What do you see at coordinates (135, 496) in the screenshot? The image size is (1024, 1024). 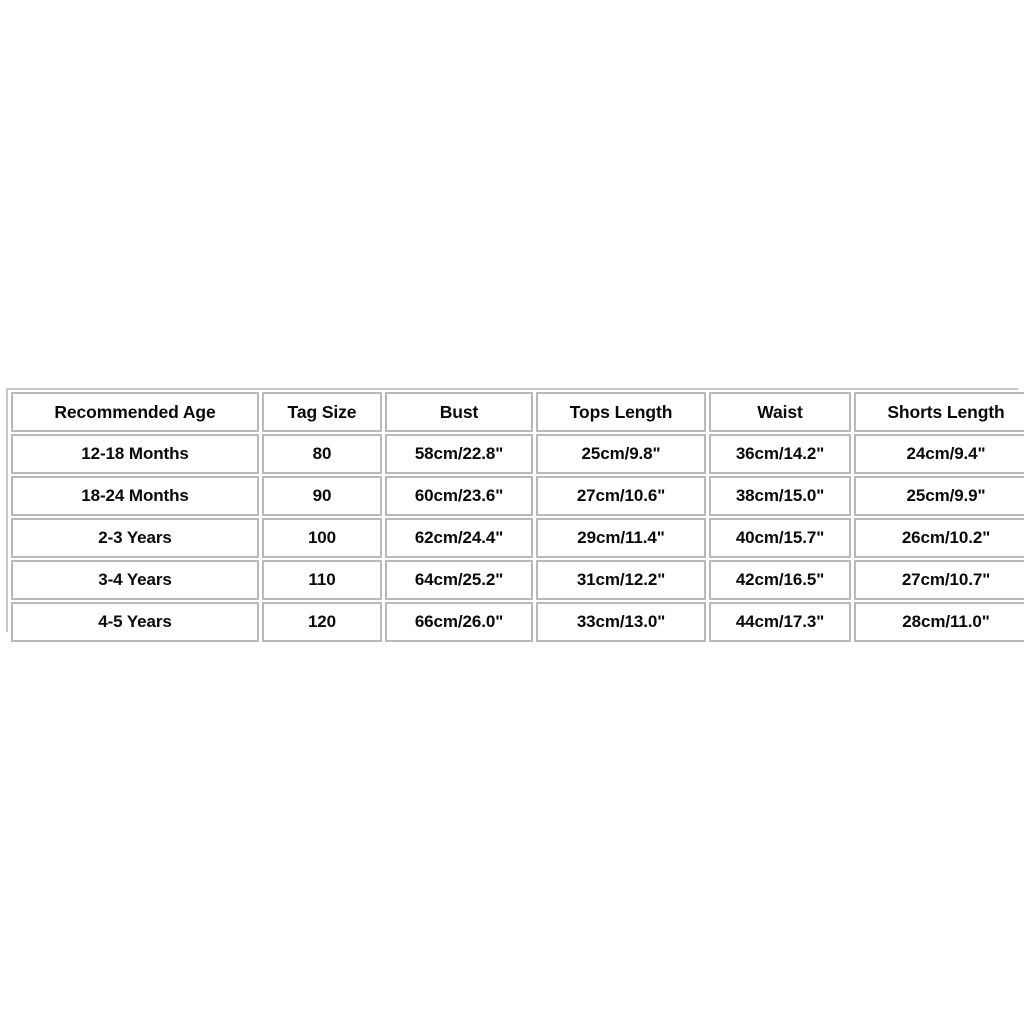 I see `cell-recommended-age: 18-24 Months` at bounding box center [135, 496].